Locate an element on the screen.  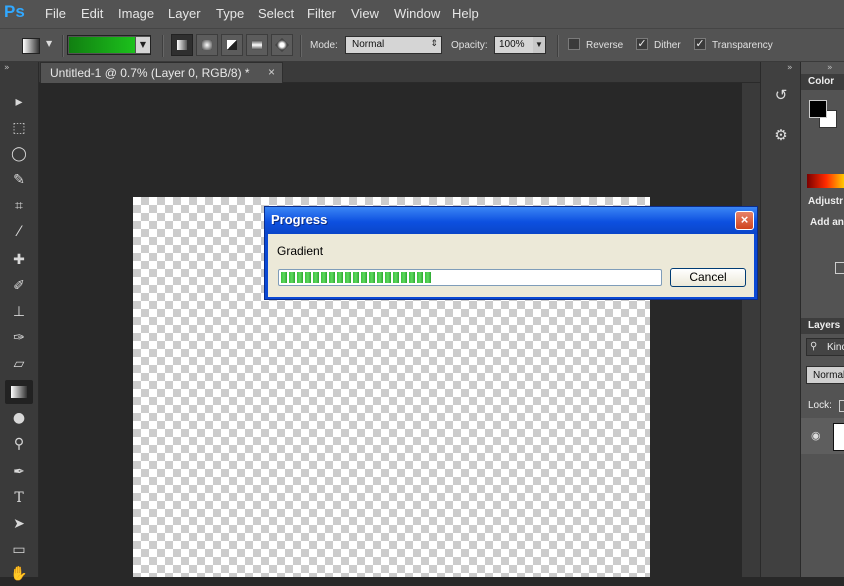
gradient-tool-icon is located at coordinates (19, 392).